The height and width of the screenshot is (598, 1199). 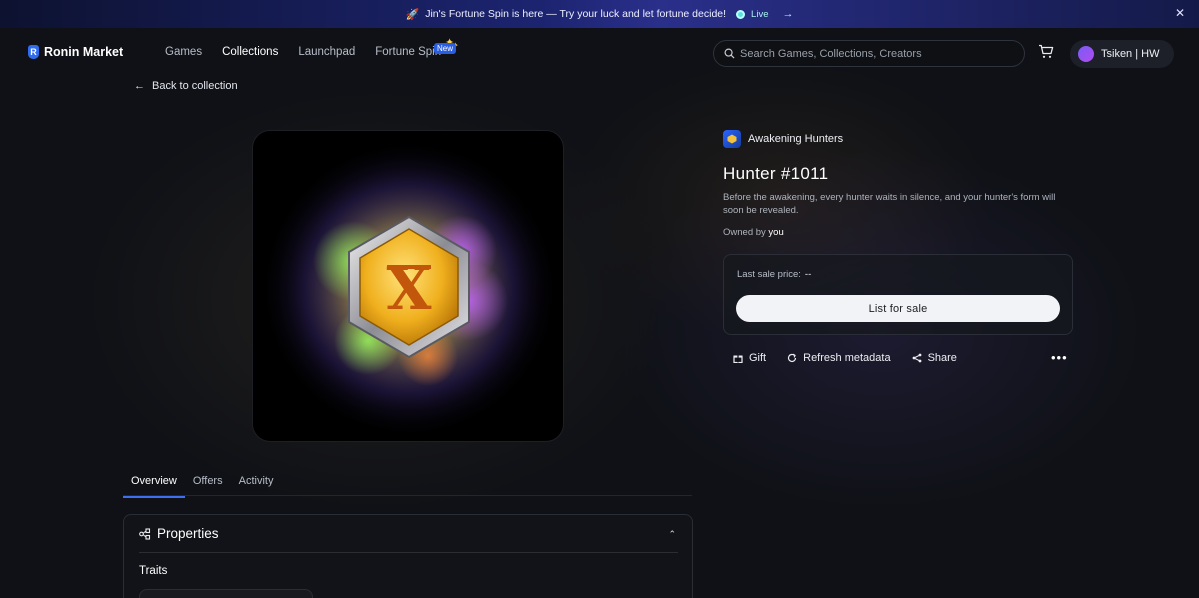 I want to click on collection-link: Awakening Hunters, so click(x=783, y=139).